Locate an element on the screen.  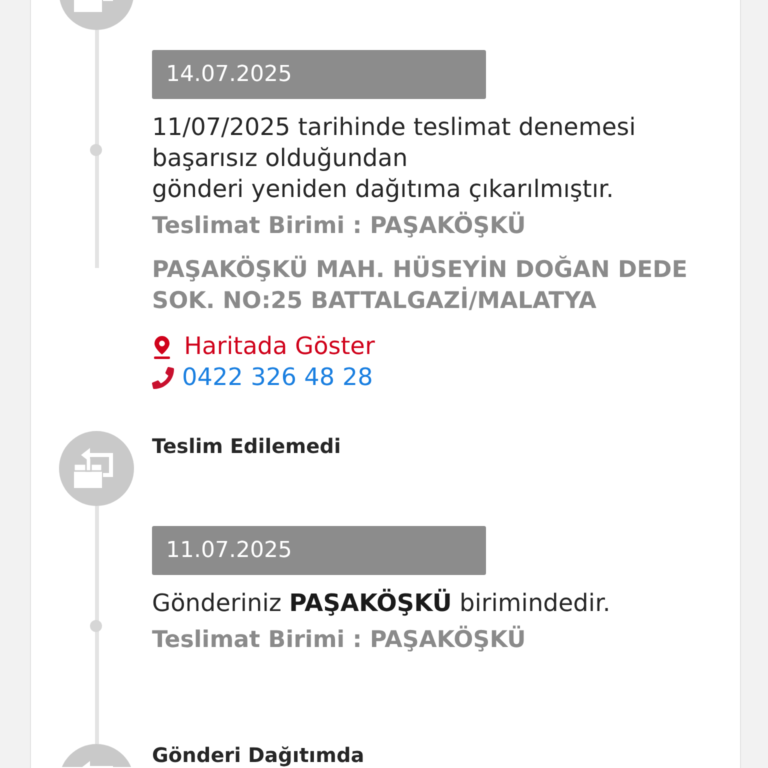
status-title: Gönderi Dağıtımda is located at coordinates (259, 755).